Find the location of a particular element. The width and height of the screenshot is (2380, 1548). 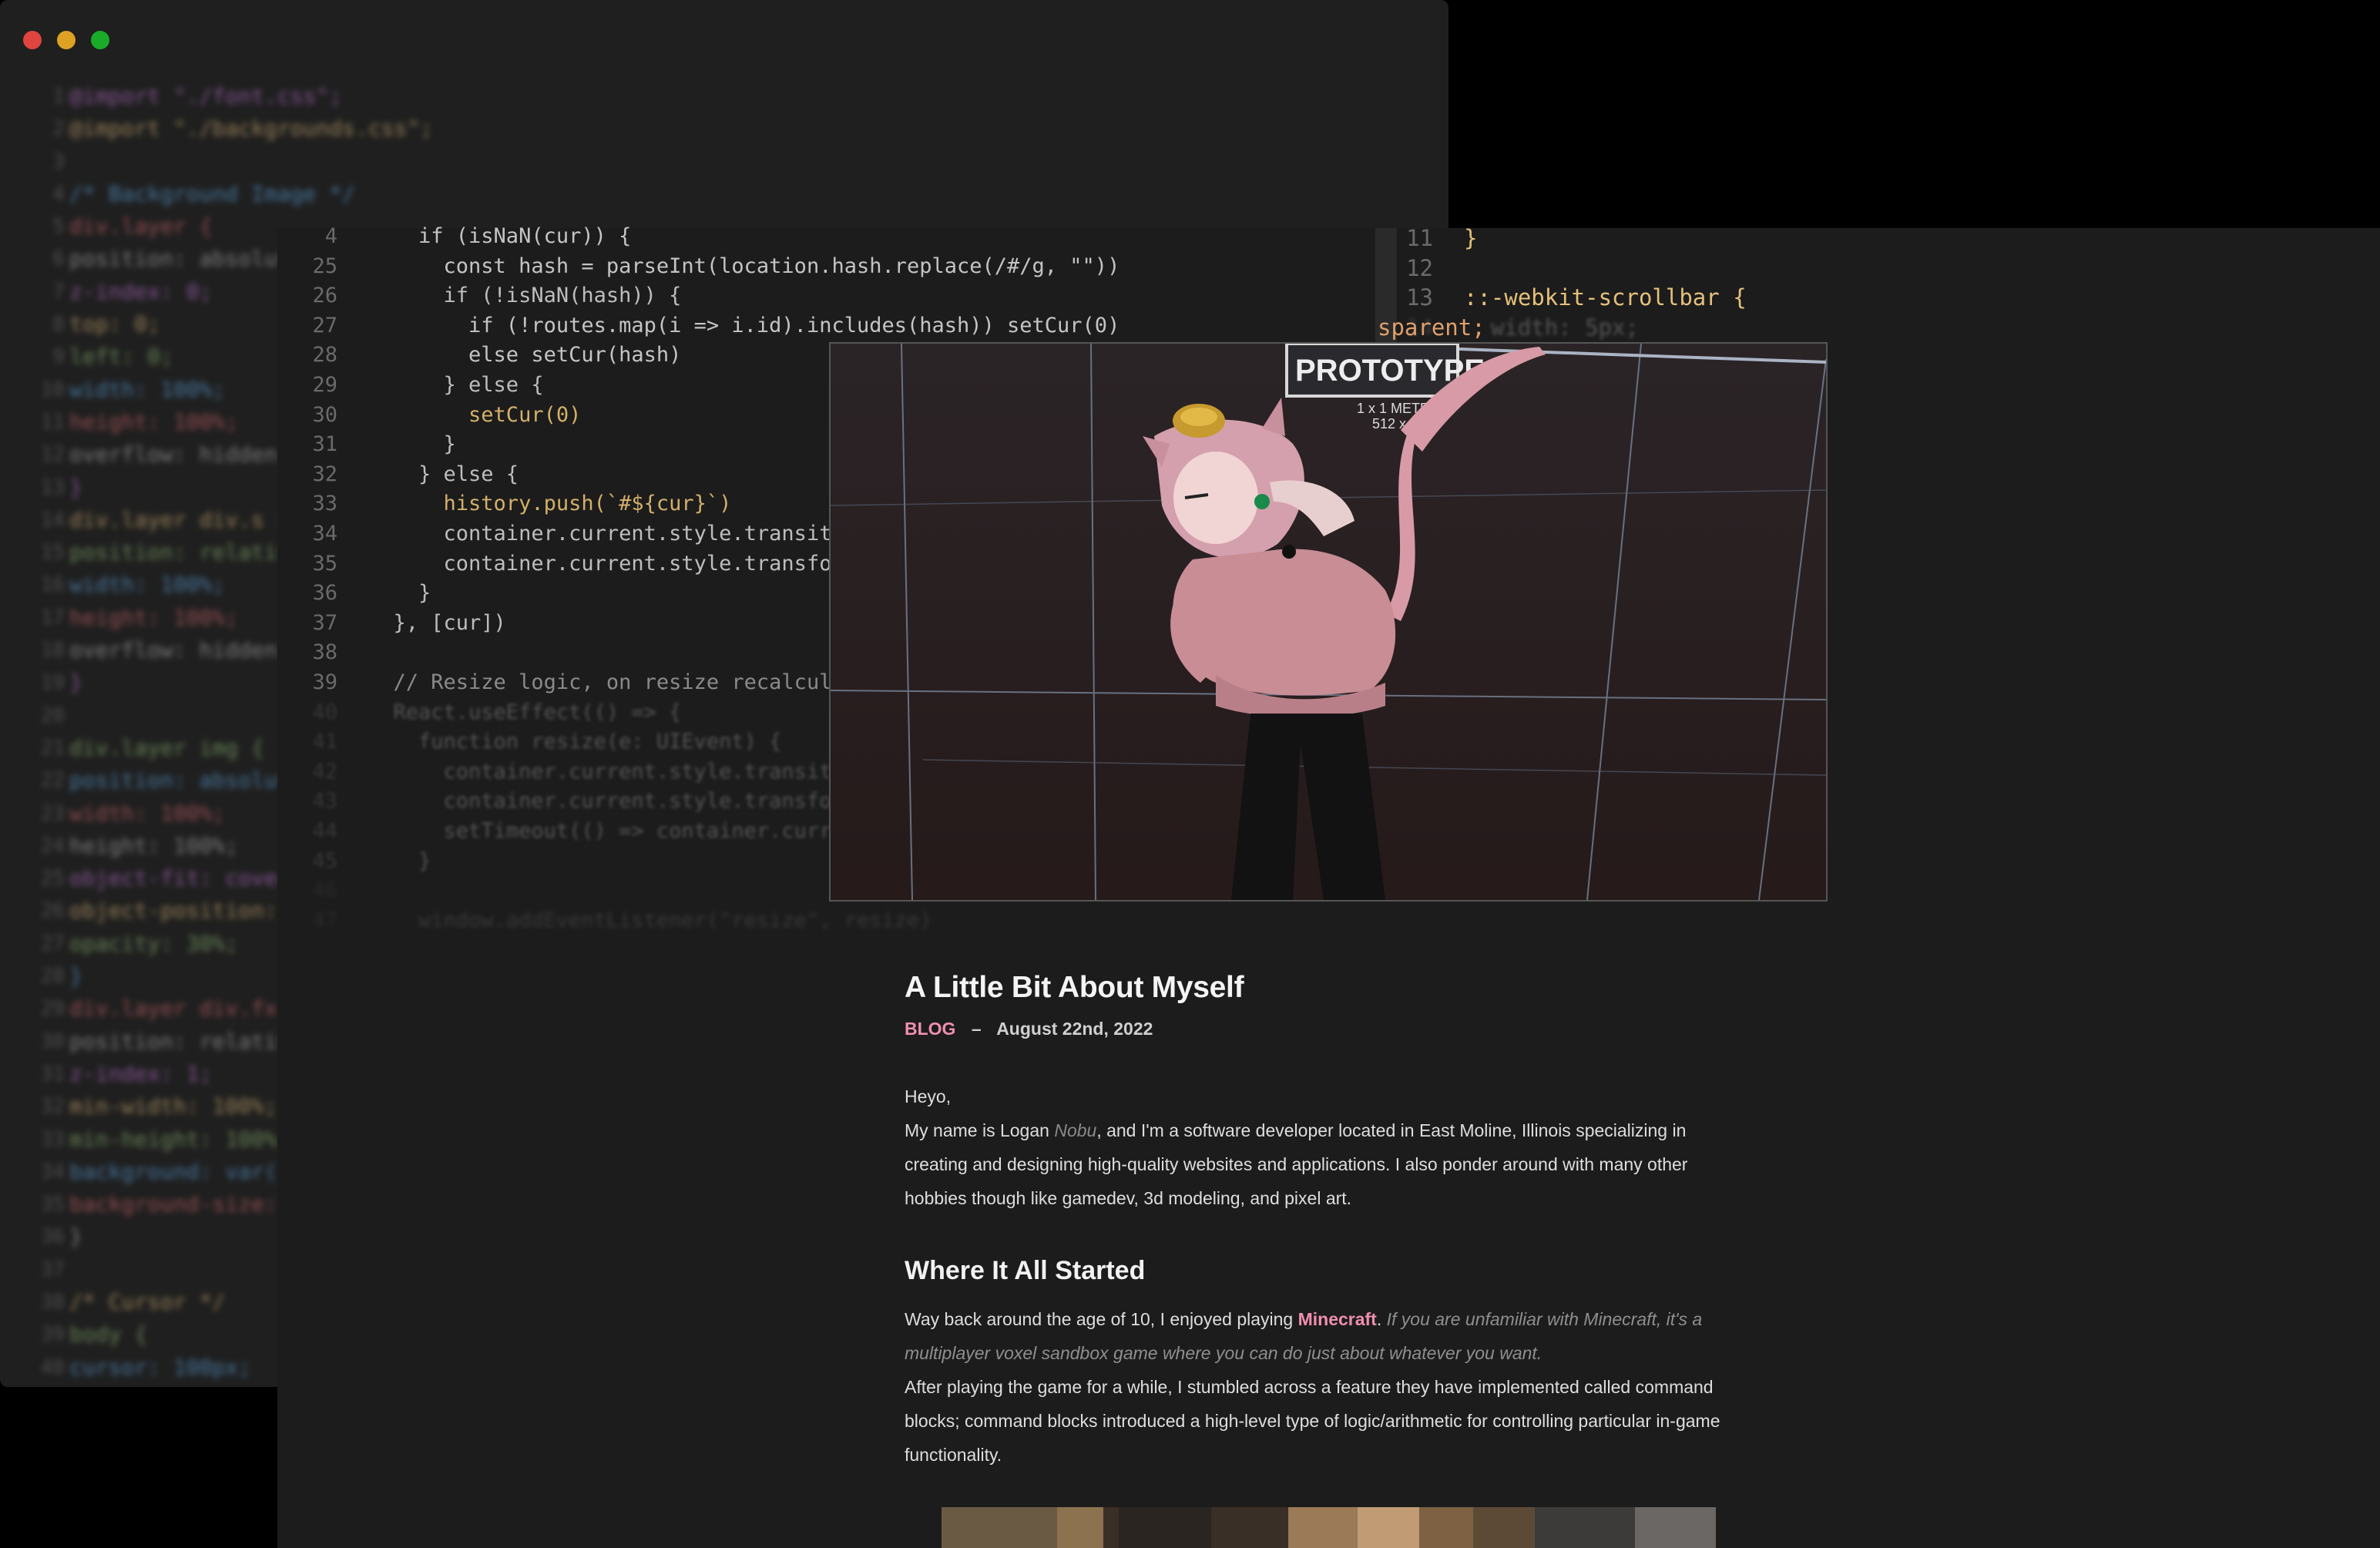

code-line: div.layer { is located at coordinates (141, 226).